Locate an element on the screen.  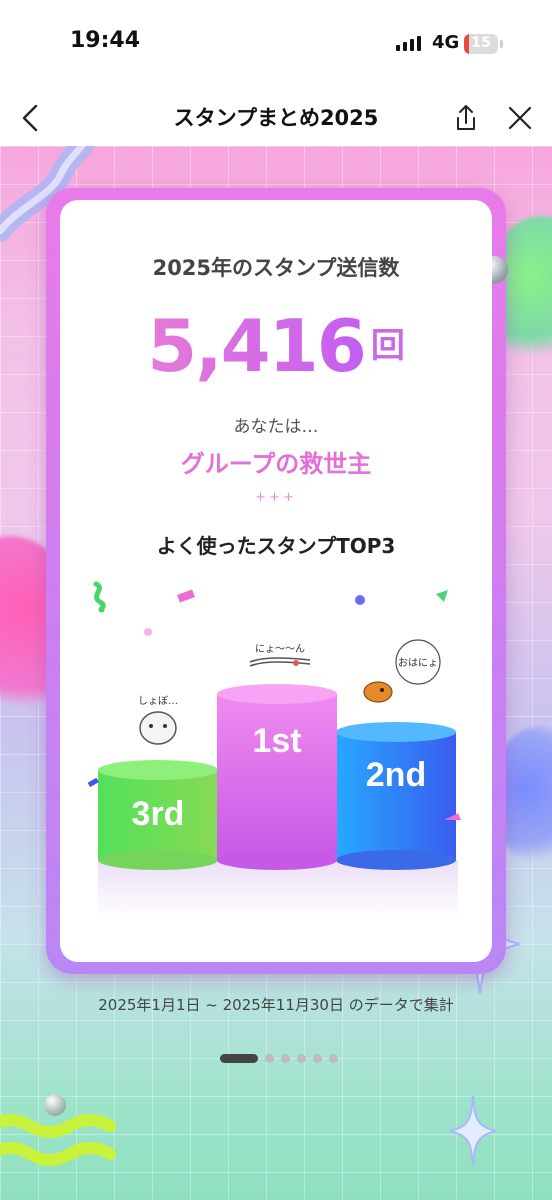
role-title: グループの救世主 is located at coordinates (276, 464).